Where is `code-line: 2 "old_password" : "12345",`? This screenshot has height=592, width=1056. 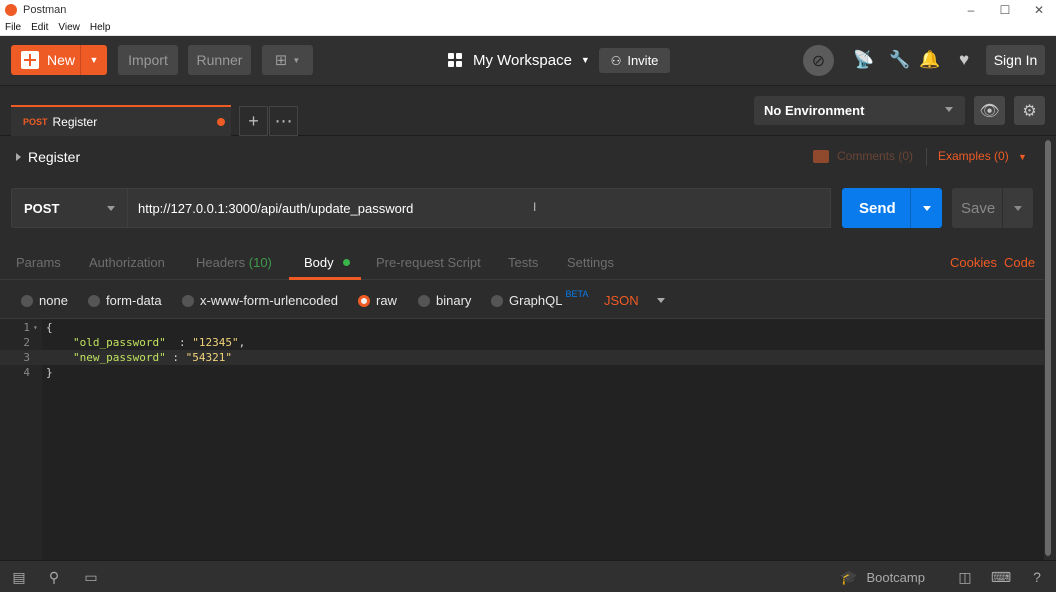
code-line: 2 "old_password" : "12345", is located at coordinates (522, 342).